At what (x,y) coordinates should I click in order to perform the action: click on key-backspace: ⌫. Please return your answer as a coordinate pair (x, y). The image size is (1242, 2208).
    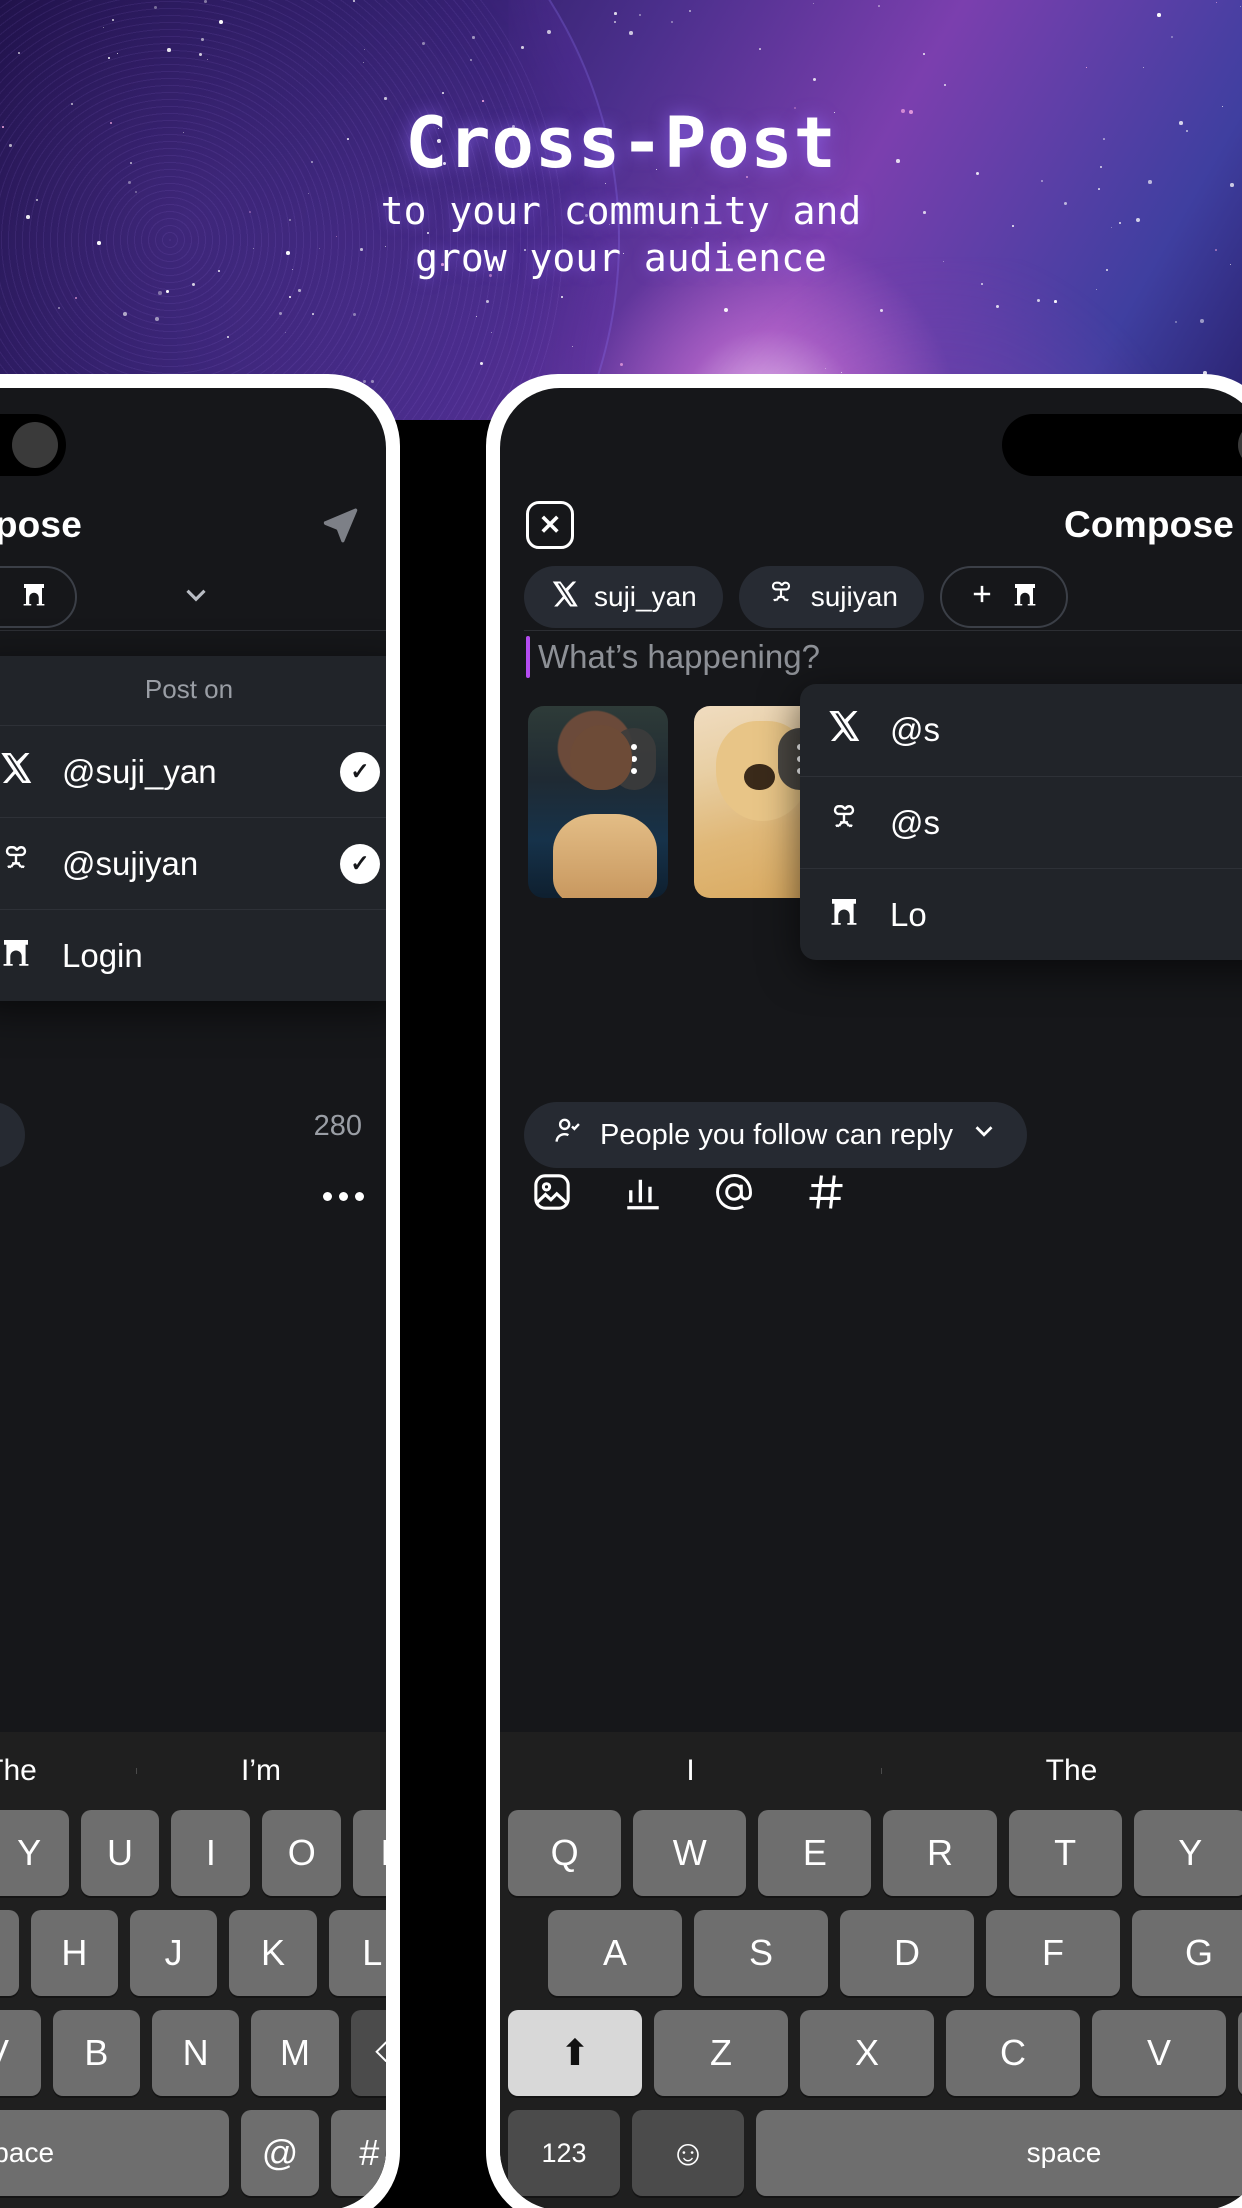
    Looking at the image, I should click on (368, 2053).